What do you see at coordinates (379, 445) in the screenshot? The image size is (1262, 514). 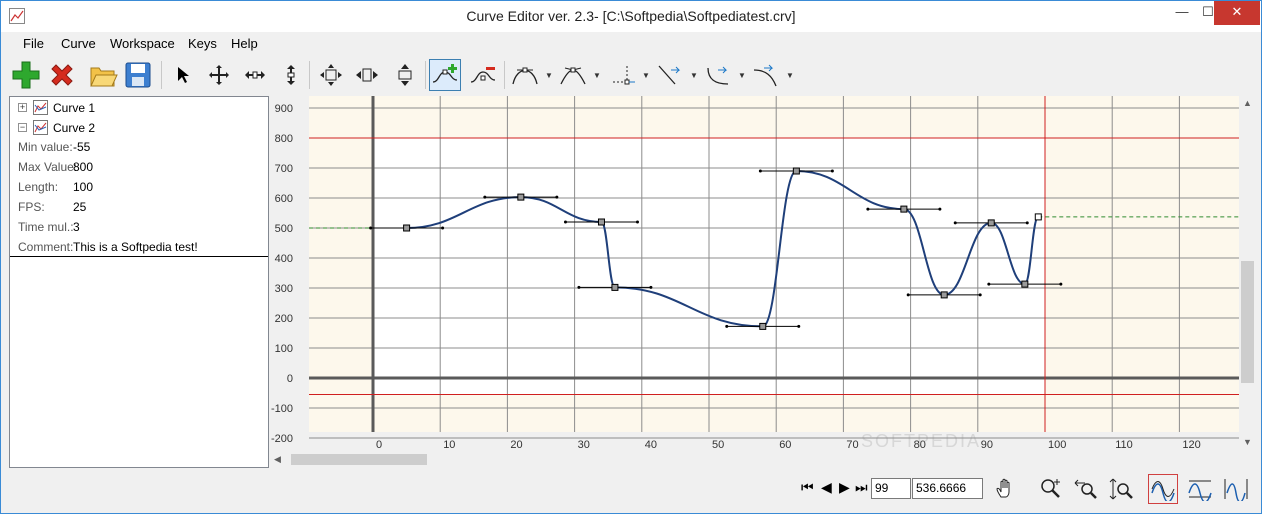 I see `x-tick-label: 0` at bounding box center [379, 445].